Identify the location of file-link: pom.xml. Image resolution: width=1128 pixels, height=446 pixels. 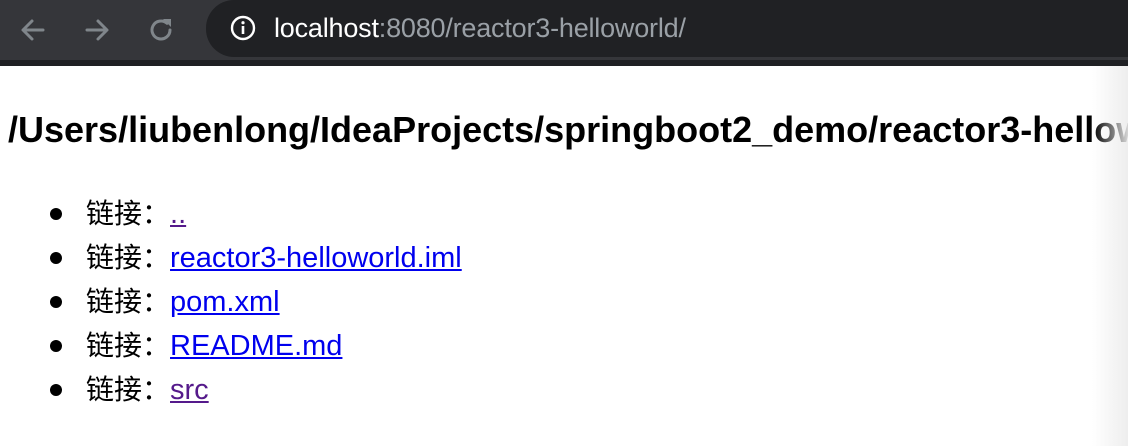
(225, 302).